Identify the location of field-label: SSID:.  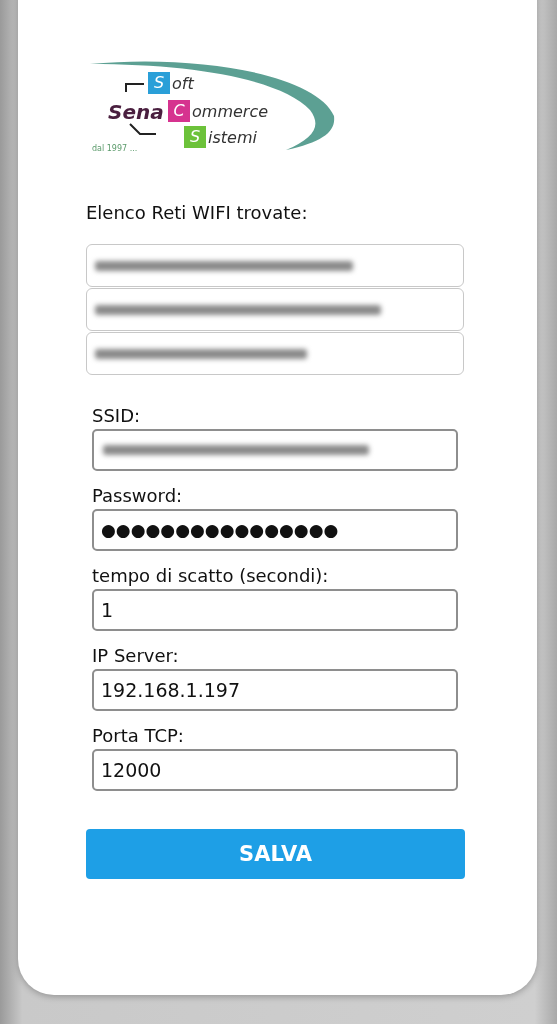
(116, 415).